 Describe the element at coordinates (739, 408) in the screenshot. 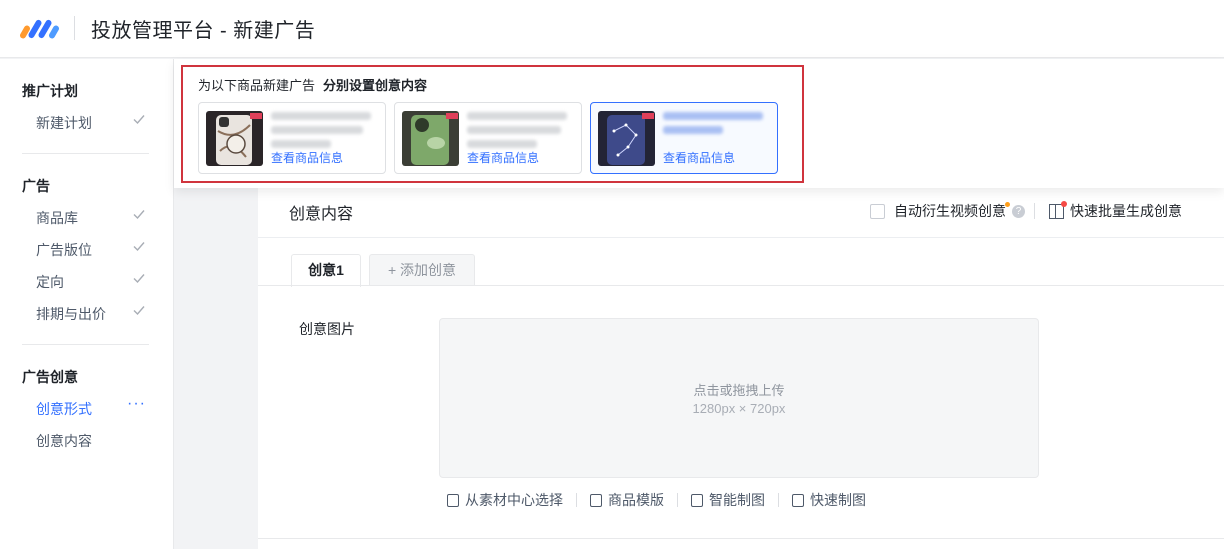

I see `upload-size-hint: 1280px × 720px` at that location.